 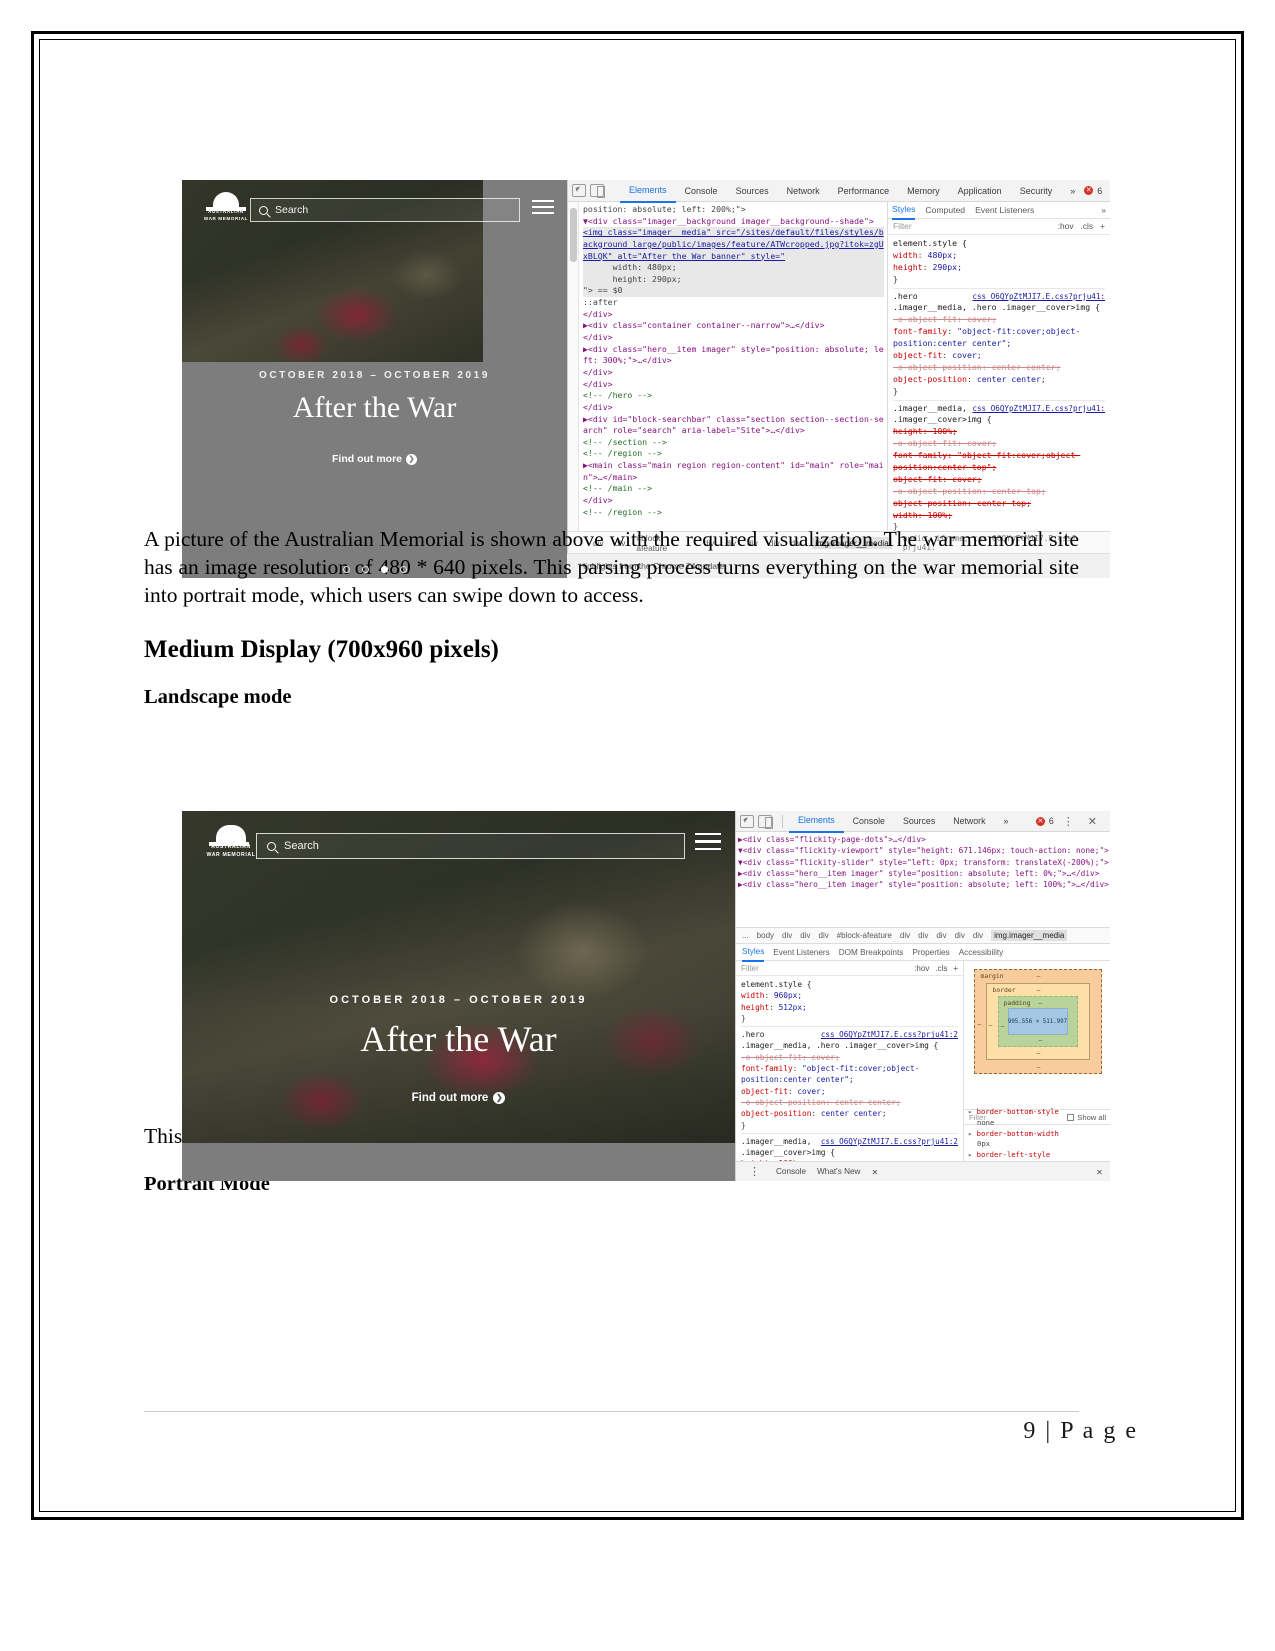 I want to click on breadcrumb-item: #block-afeature, so click(x=864, y=935).